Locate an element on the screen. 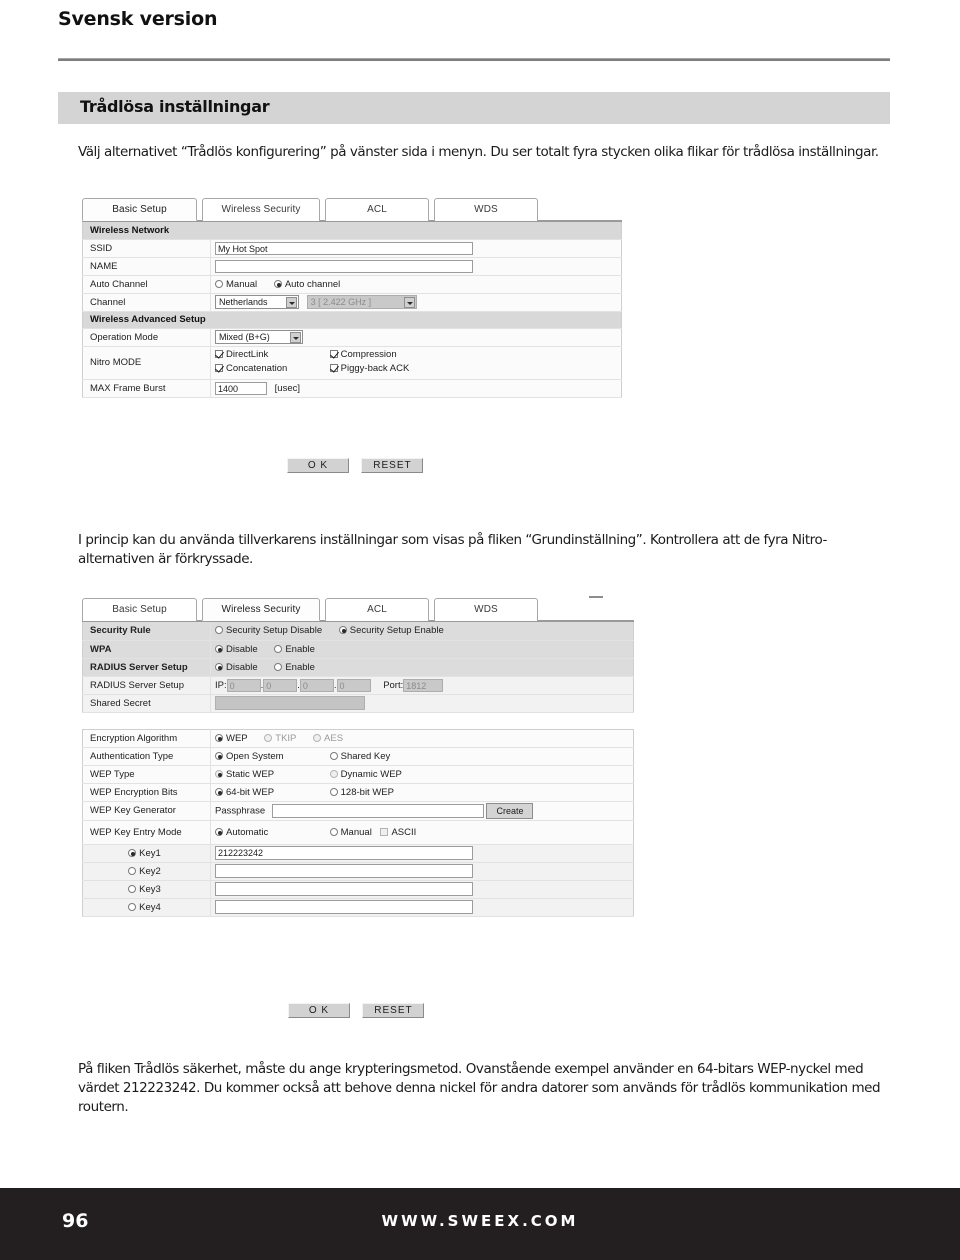 Image resolution: width=960 pixels, height=1260 pixels. radio-128bit-wep-icon is located at coordinates (333, 791).